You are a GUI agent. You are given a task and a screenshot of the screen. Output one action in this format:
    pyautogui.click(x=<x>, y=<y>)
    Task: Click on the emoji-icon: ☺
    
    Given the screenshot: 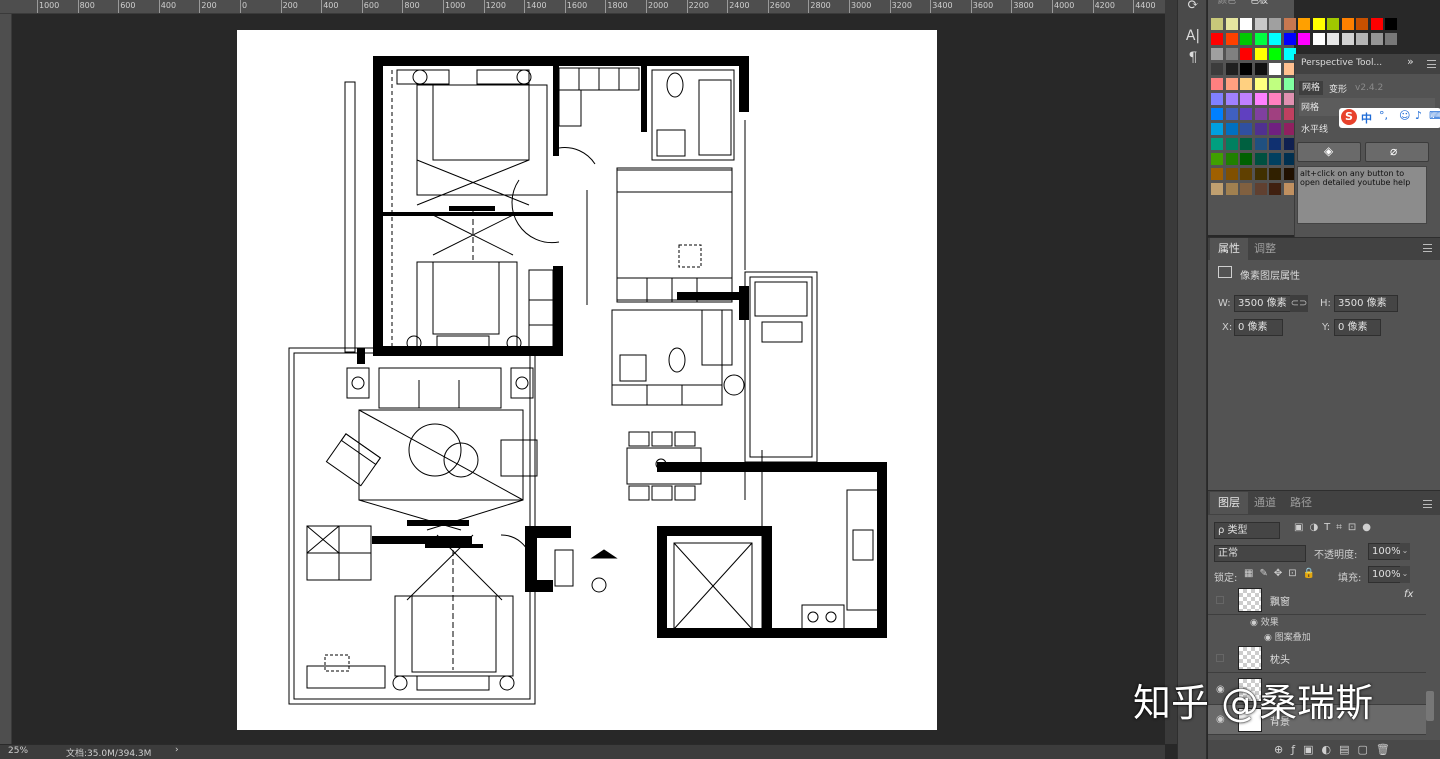 What is the action you would take?
    pyautogui.click(x=1404, y=115)
    